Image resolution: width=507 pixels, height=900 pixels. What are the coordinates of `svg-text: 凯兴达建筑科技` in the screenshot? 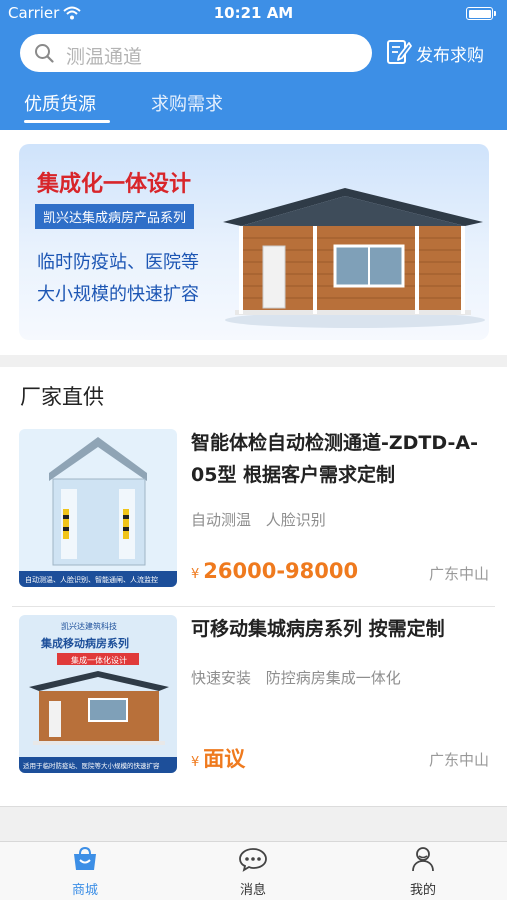 It's located at (89, 626).